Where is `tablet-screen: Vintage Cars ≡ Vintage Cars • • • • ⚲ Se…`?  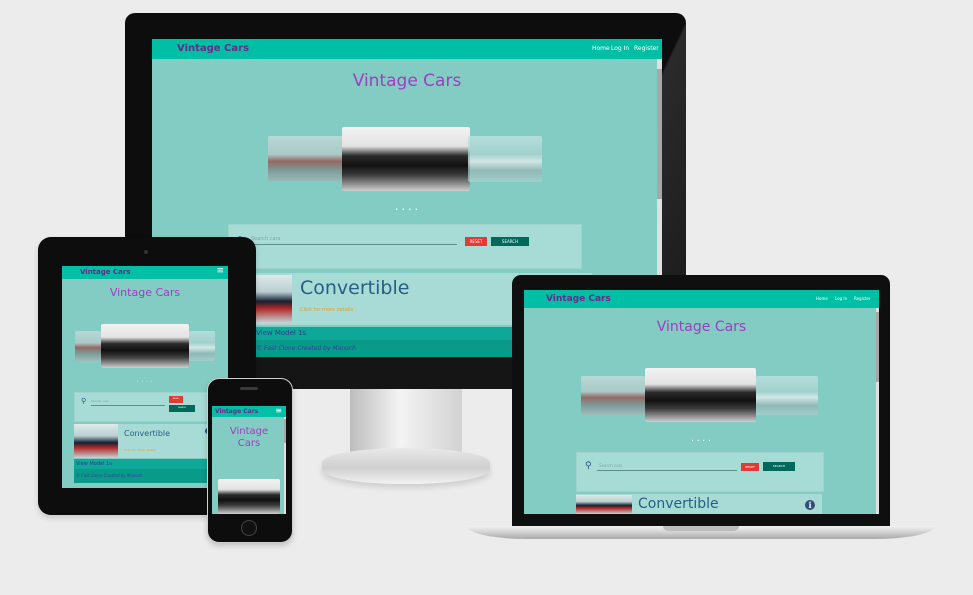 tablet-screen: Vintage Cars ≡ Vintage Cars • • • • ⚲ Se… is located at coordinates (145, 377).